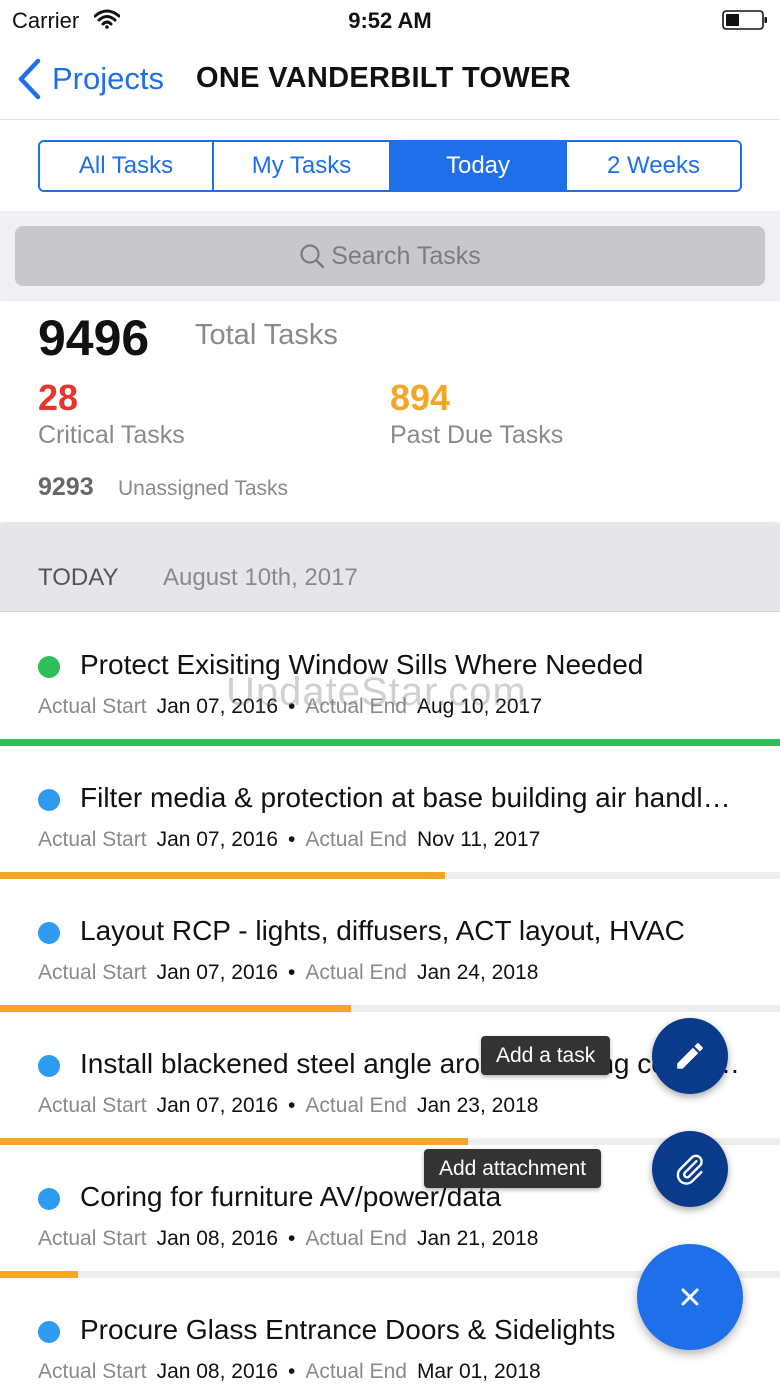 The width and height of the screenshot is (780, 1387). What do you see at coordinates (29, 79) in the screenshot?
I see `chevron-left-icon` at bounding box center [29, 79].